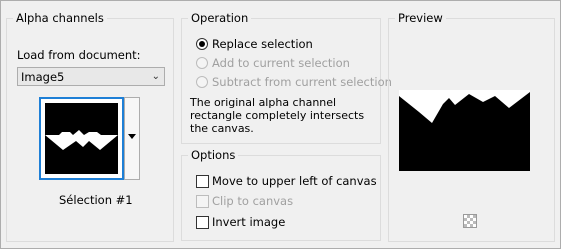  Describe the element at coordinates (420, 18) in the screenshot. I see `preview-title: Preview` at that location.